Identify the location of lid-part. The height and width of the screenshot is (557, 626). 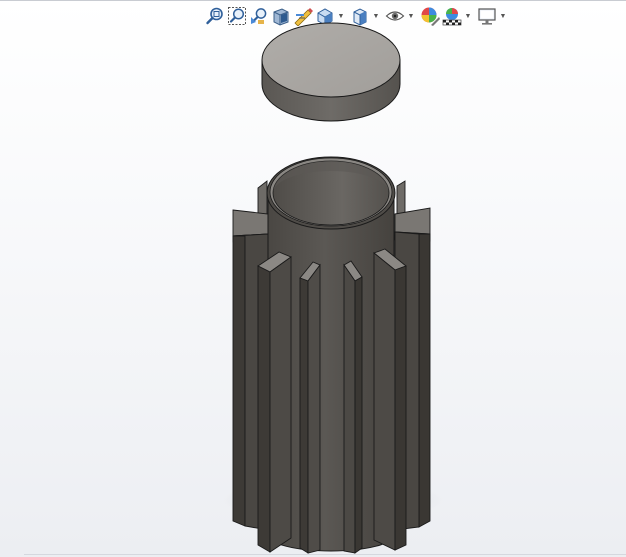
(331, 72).